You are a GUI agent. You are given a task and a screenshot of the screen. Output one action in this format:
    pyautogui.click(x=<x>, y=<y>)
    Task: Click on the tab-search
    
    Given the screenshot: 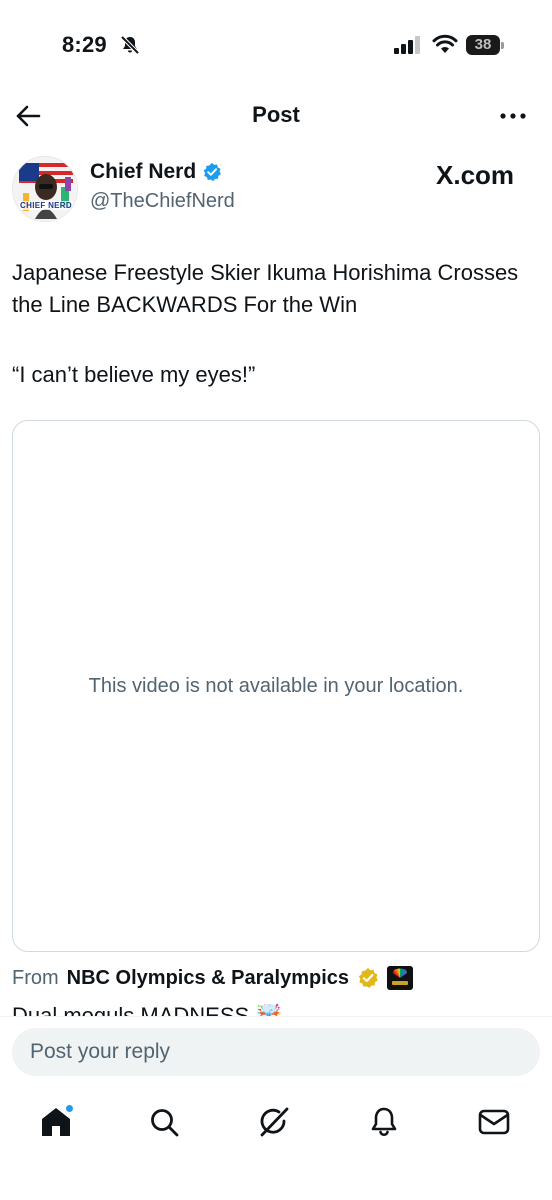 What is the action you would take?
    pyautogui.click(x=164, y=1122)
    